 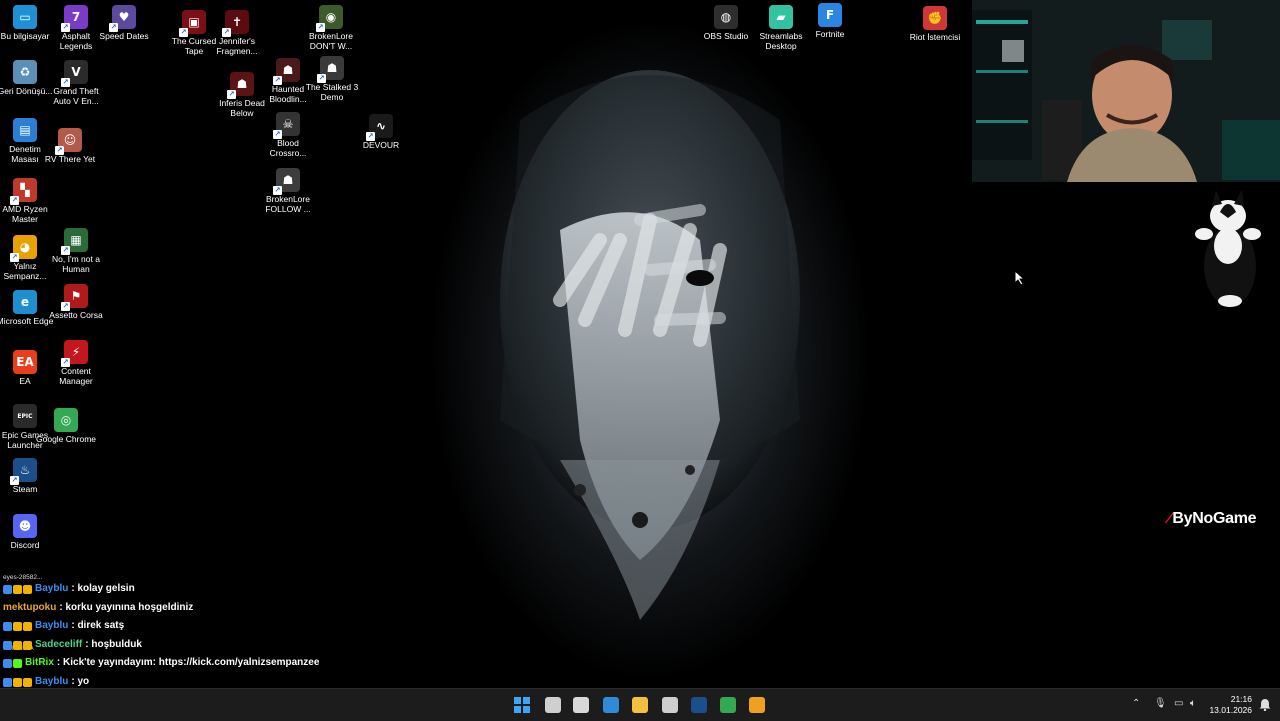 What do you see at coordinates (935, 37) in the screenshot?
I see `desktop-icon-label: Riot İstemcisi` at bounding box center [935, 37].